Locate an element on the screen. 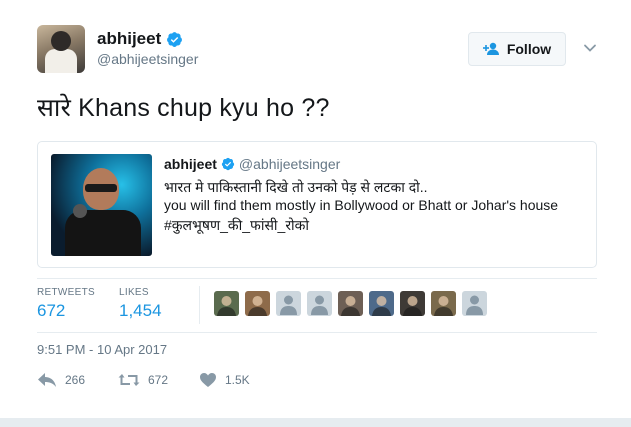 This screenshot has height=427, width=631. follow-button: Follow is located at coordinates (517, 49).